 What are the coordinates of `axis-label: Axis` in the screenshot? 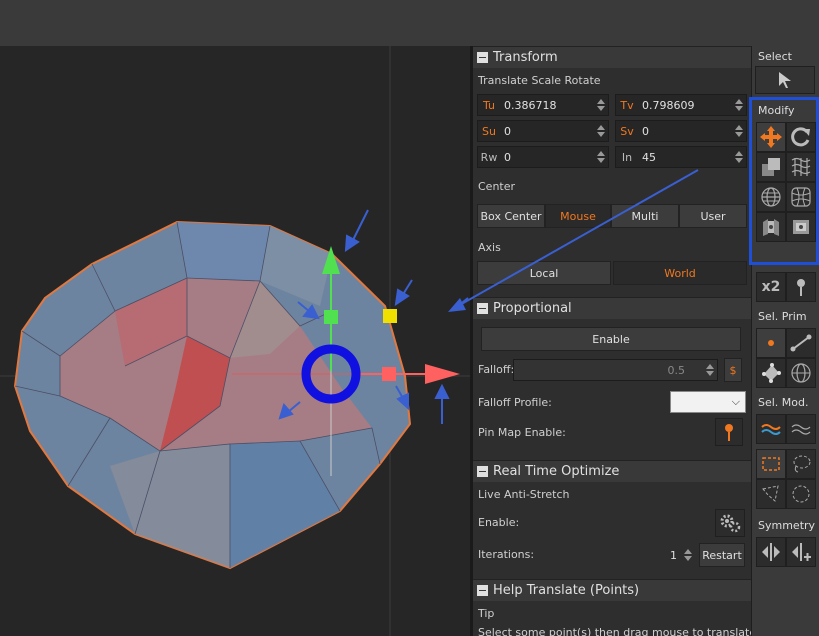 It's located at (489, 247).